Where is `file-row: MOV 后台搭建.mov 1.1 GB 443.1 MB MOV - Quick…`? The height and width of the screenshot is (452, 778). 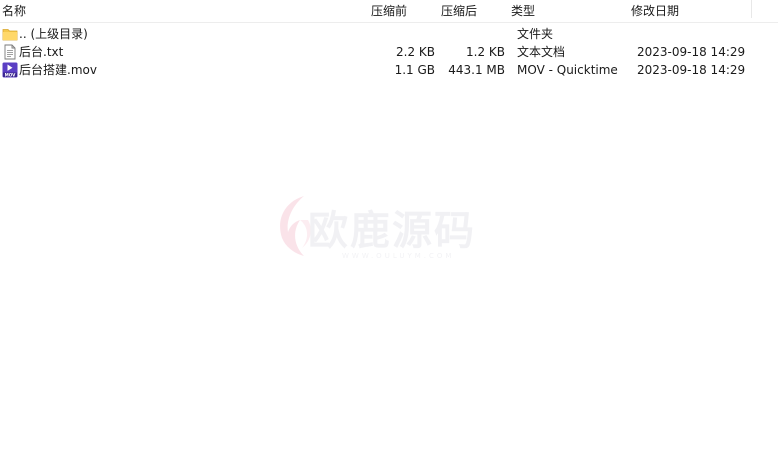
file-row: MOV 后台搭建.mov 1.1 GB 443.1 MB MOV - Quick… is located at coordinates (389, 70).